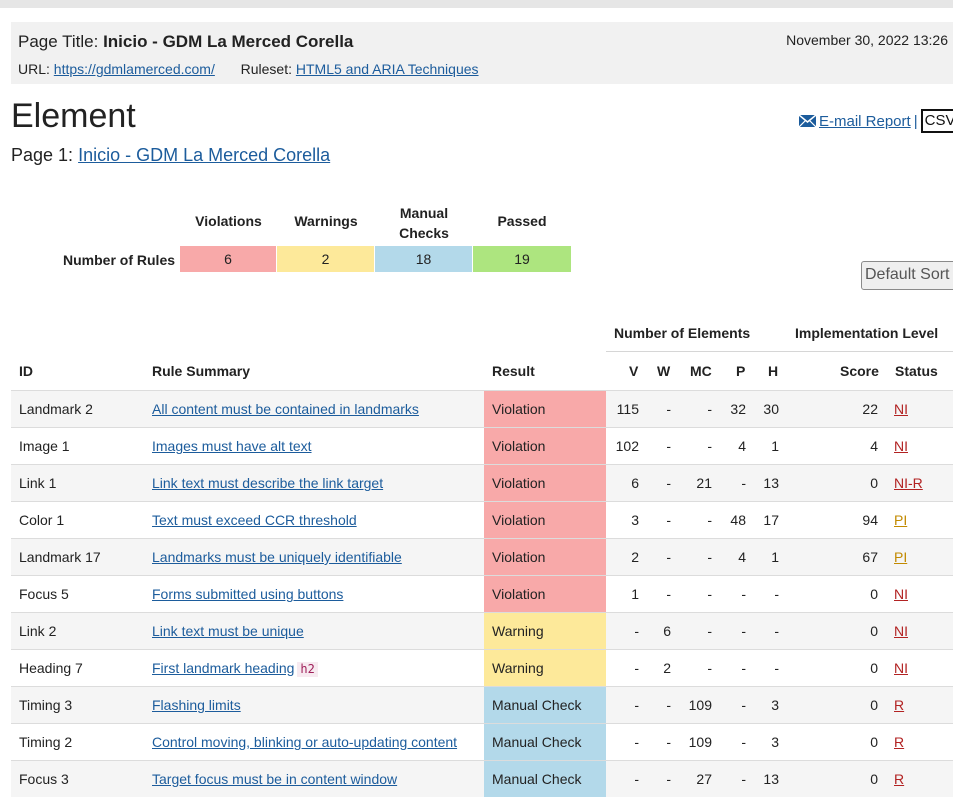 This screenshot has width=953, height=797. Describe the element at coordinates (274, 779) in the screenshot. I see `rule-summary-link: Target focus must be in content window` at that location.